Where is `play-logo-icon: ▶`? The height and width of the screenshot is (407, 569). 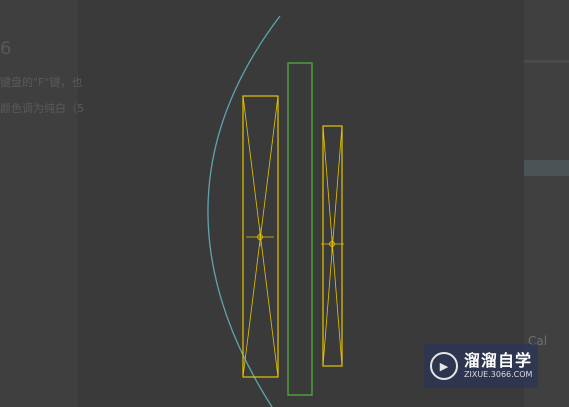
play-logo-icon: ▶ is located at coordinates (444, 366).